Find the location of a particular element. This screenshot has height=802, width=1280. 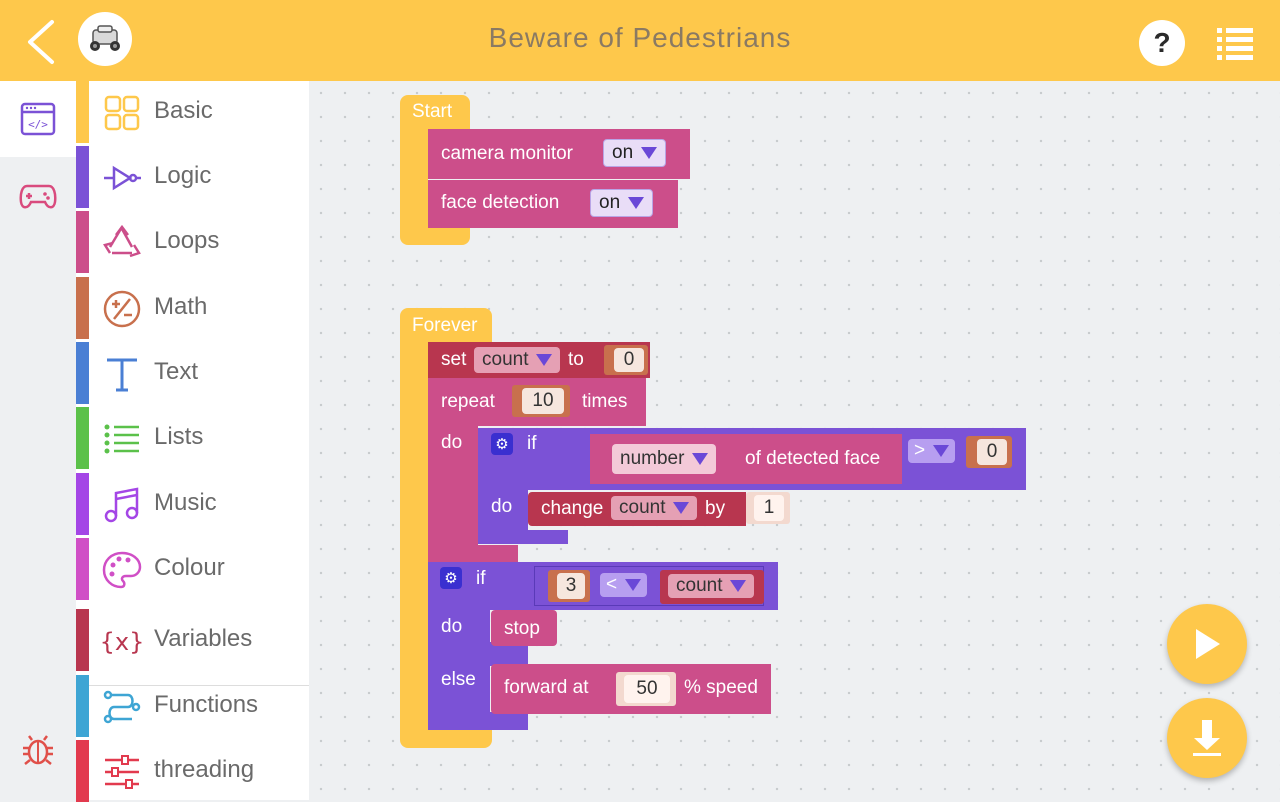

start-label: Start is located at coordinates (432, 111).